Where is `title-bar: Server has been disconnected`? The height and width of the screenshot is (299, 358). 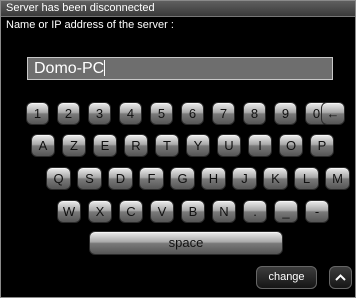 title-bar: Server has been disconnected is located at coordinates (178, 9).